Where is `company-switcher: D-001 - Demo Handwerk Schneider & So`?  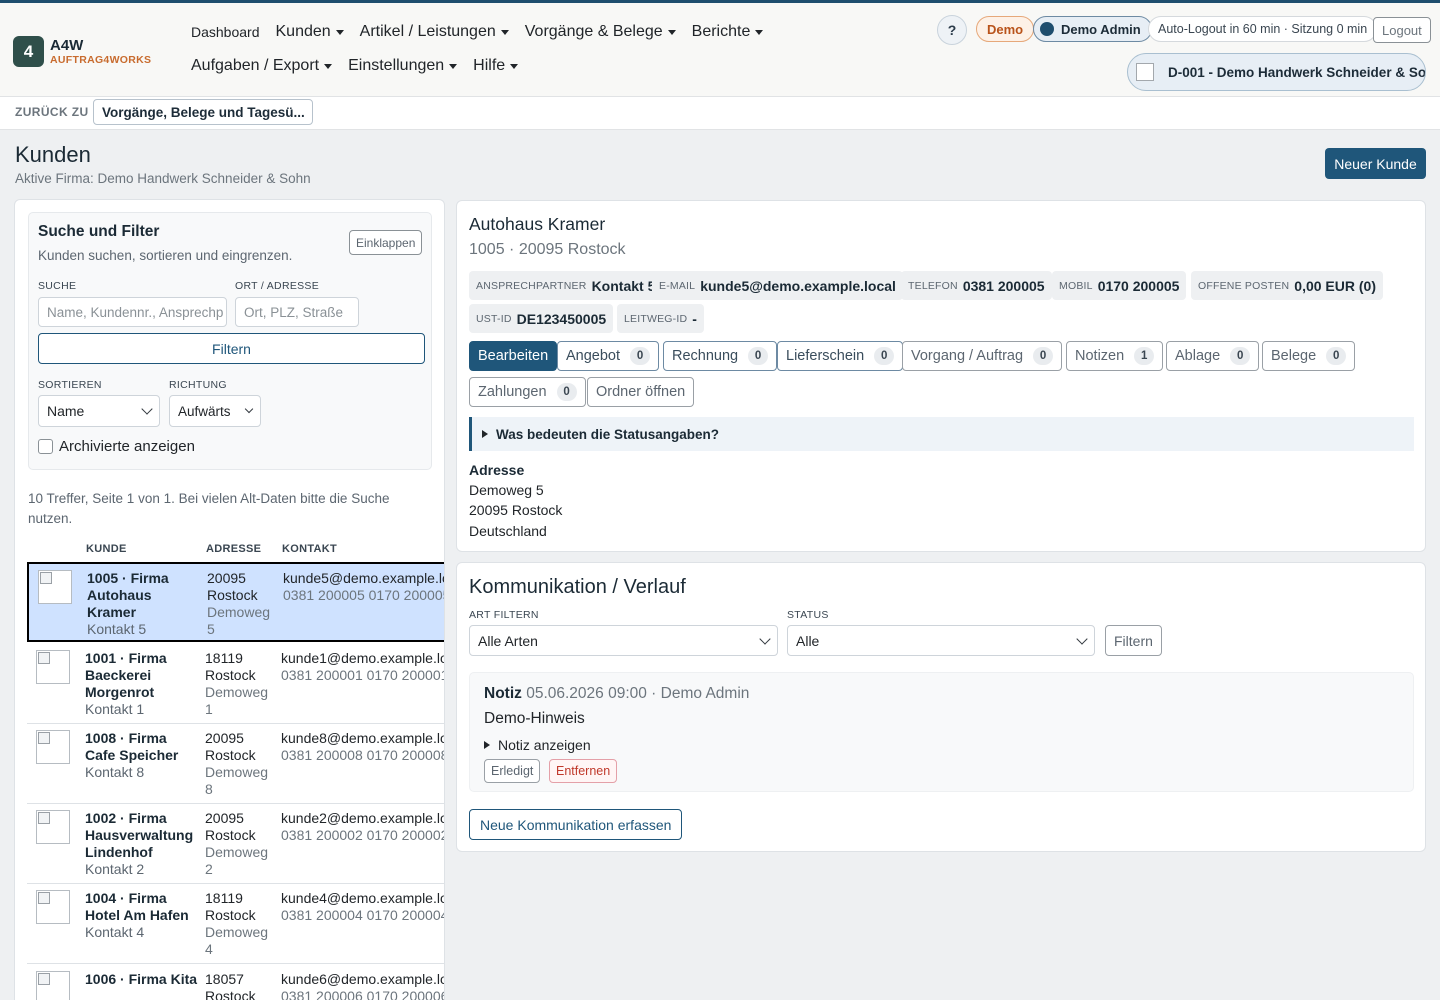
company-switcher: D-001 - Demo Handwerk Schneider & So is located at coordinates (1276, 72).